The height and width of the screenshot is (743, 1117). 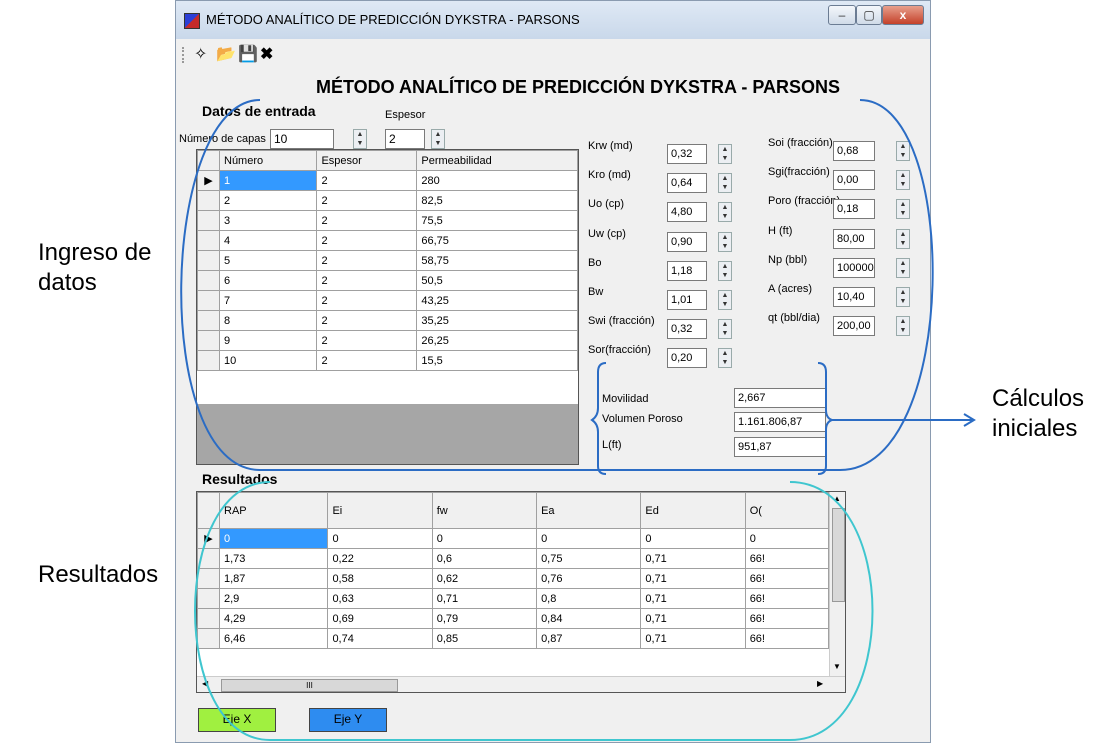 What do you see at coordinates (826, 418) in the screenshot?
I see `initial-bracket-right` at bounding box center [826, 418].